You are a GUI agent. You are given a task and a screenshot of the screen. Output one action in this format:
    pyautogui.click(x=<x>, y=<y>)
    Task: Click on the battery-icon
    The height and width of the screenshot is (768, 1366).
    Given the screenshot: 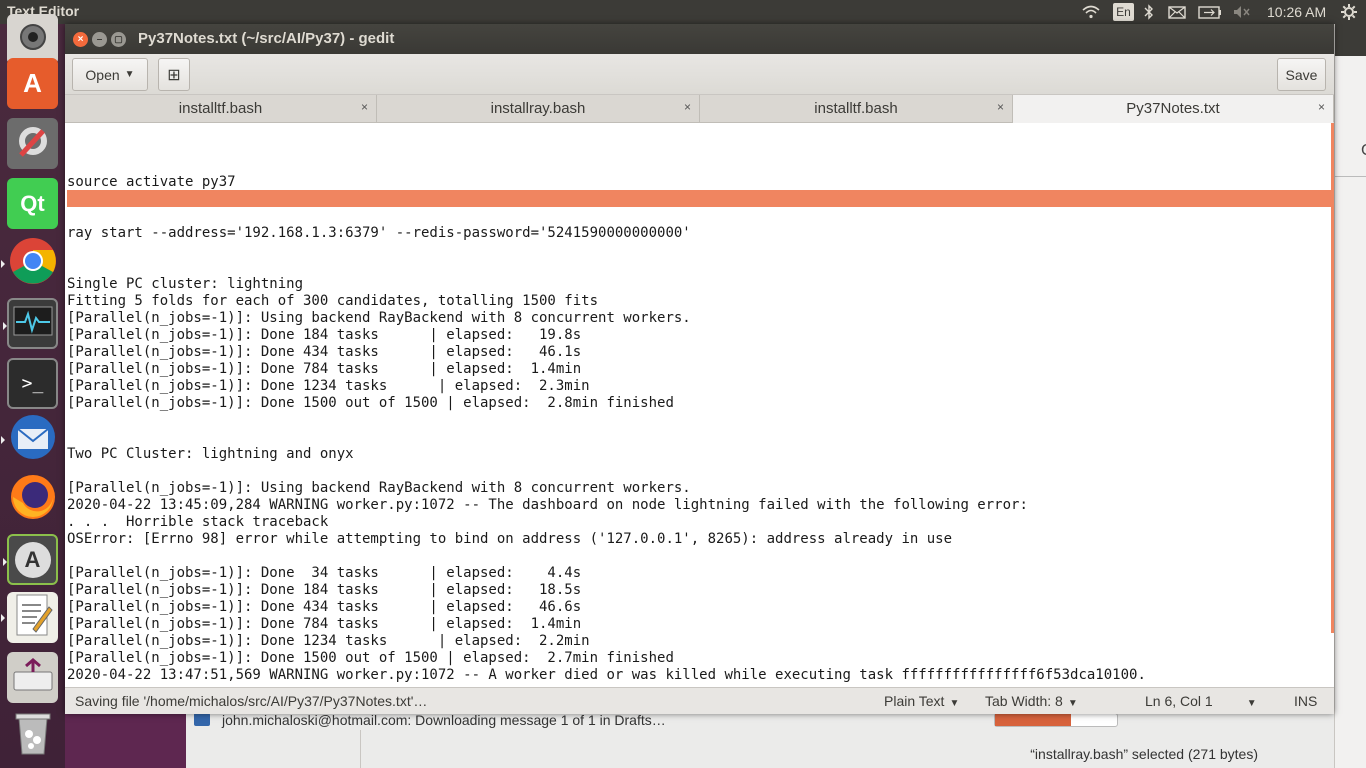 What is the action you would take?
    pyautogui.click(x=1210, y=12)
    